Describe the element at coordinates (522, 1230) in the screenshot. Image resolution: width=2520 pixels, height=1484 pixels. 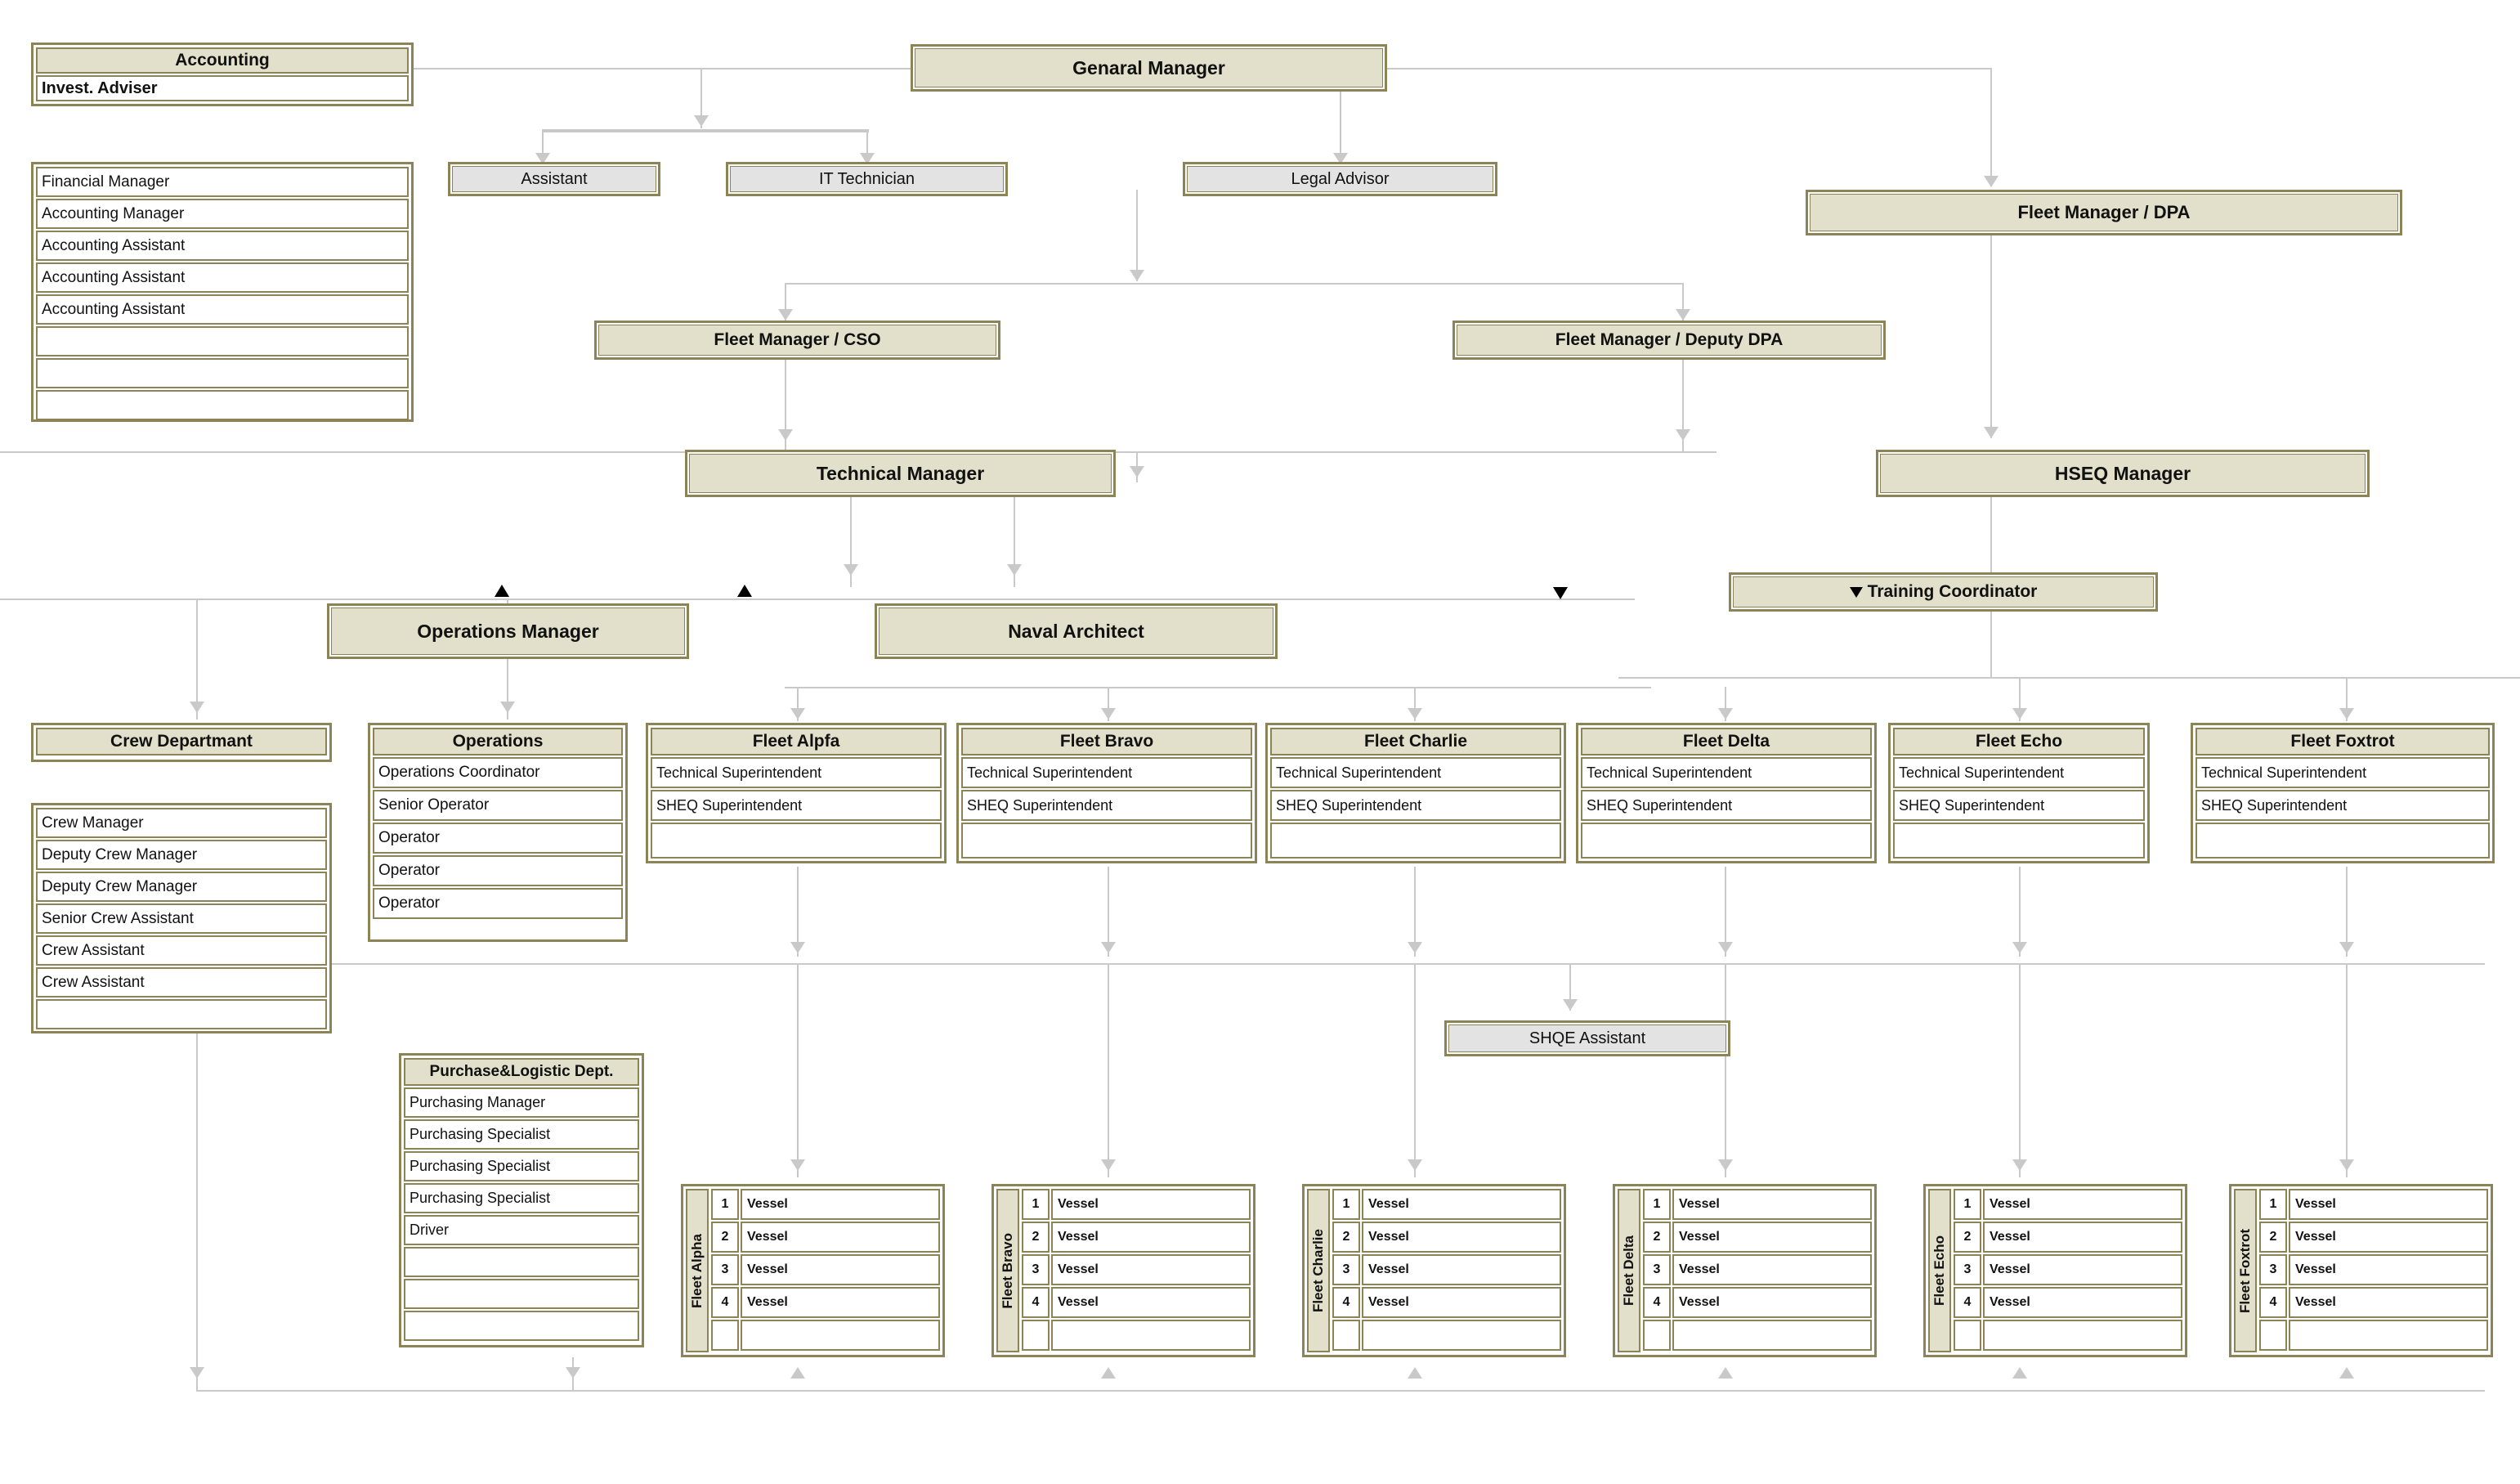
I see `list-item: Driver` at that location.